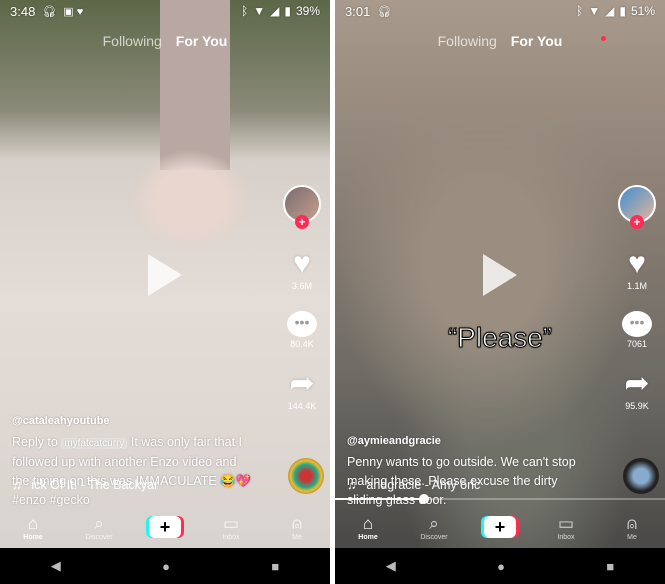 Image resolution: width=665 pixels, height=584 pixels. What do you see at coordinates (35, 442) in the screenshot?
I see `reply-prefix: Reply to` at bounding box center [35, 442].